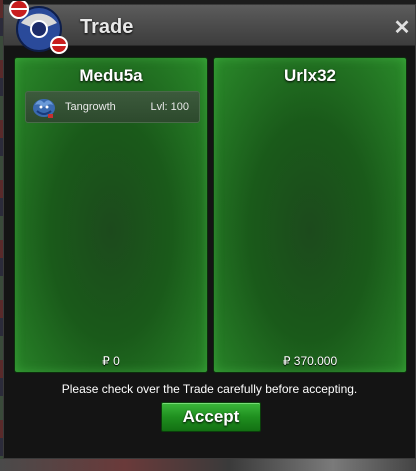 The image size is (416, 471). I want to click on window-title: Trade, so click(107, 27).